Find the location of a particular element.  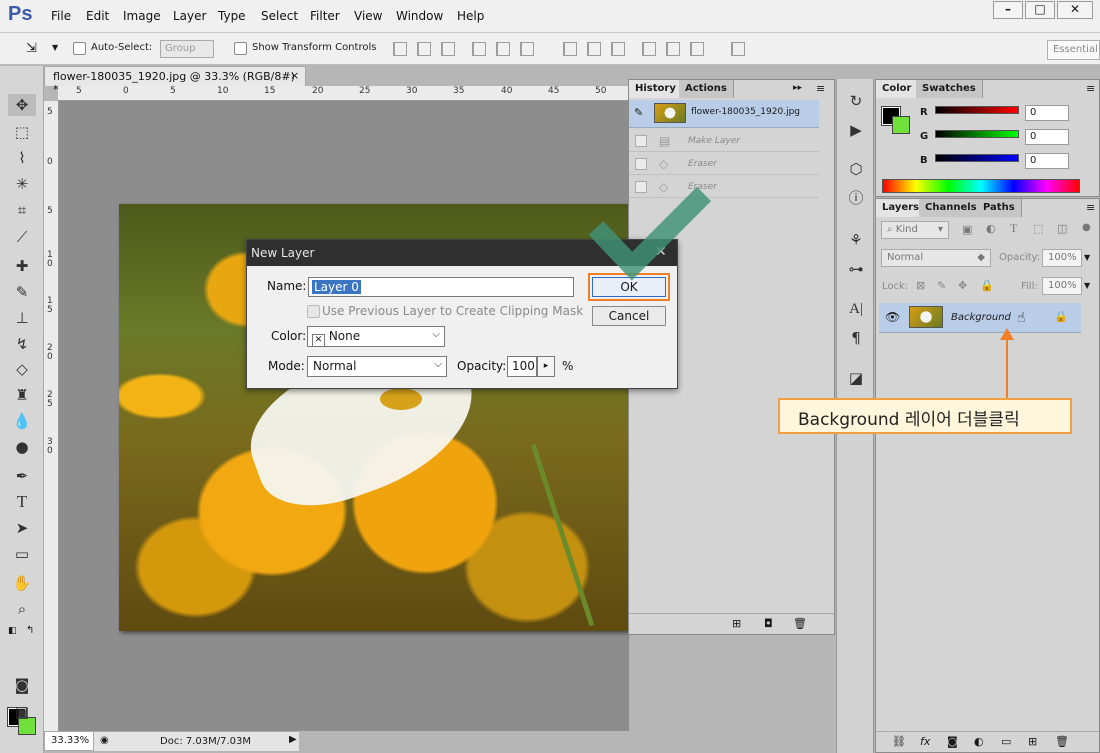

camera-icon: ◘ is located at coordinates (768, 623).